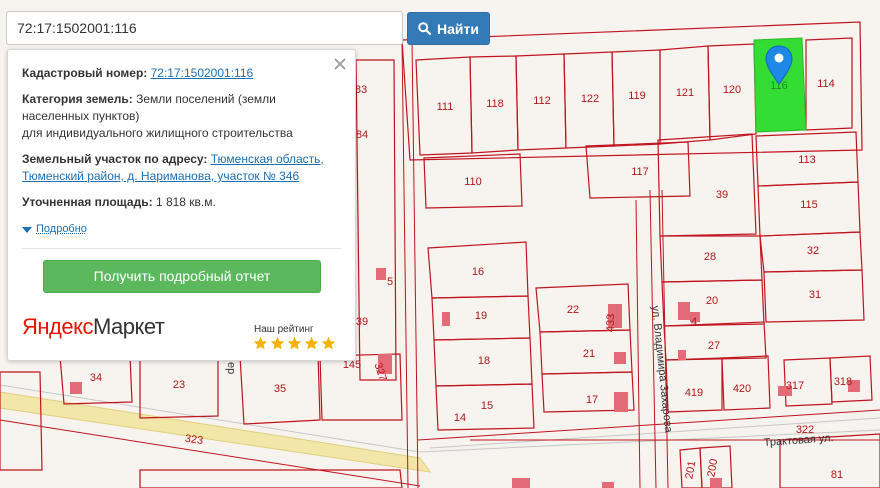 The width and height of the screenshot is (880, 488). Describe the element at coordinates (484, 361) in the screenshot. I see `parcel-label: 18` at that location.